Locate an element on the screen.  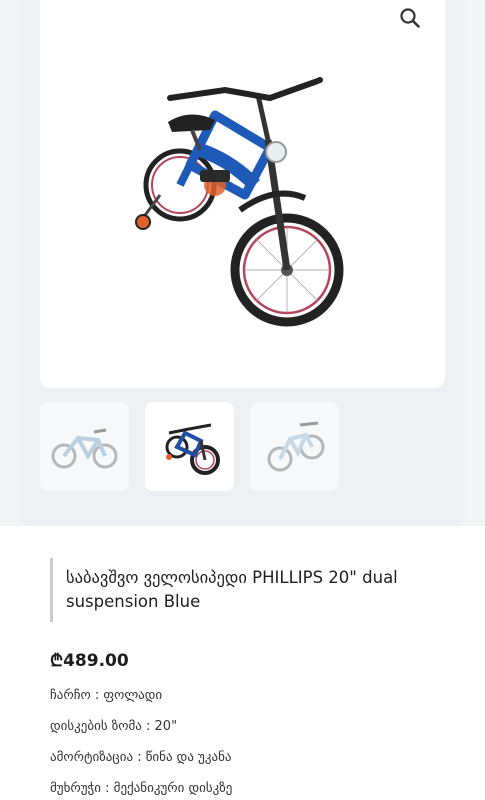
thumbnail-dark-blue-bike is located at coordinates (189, 446).